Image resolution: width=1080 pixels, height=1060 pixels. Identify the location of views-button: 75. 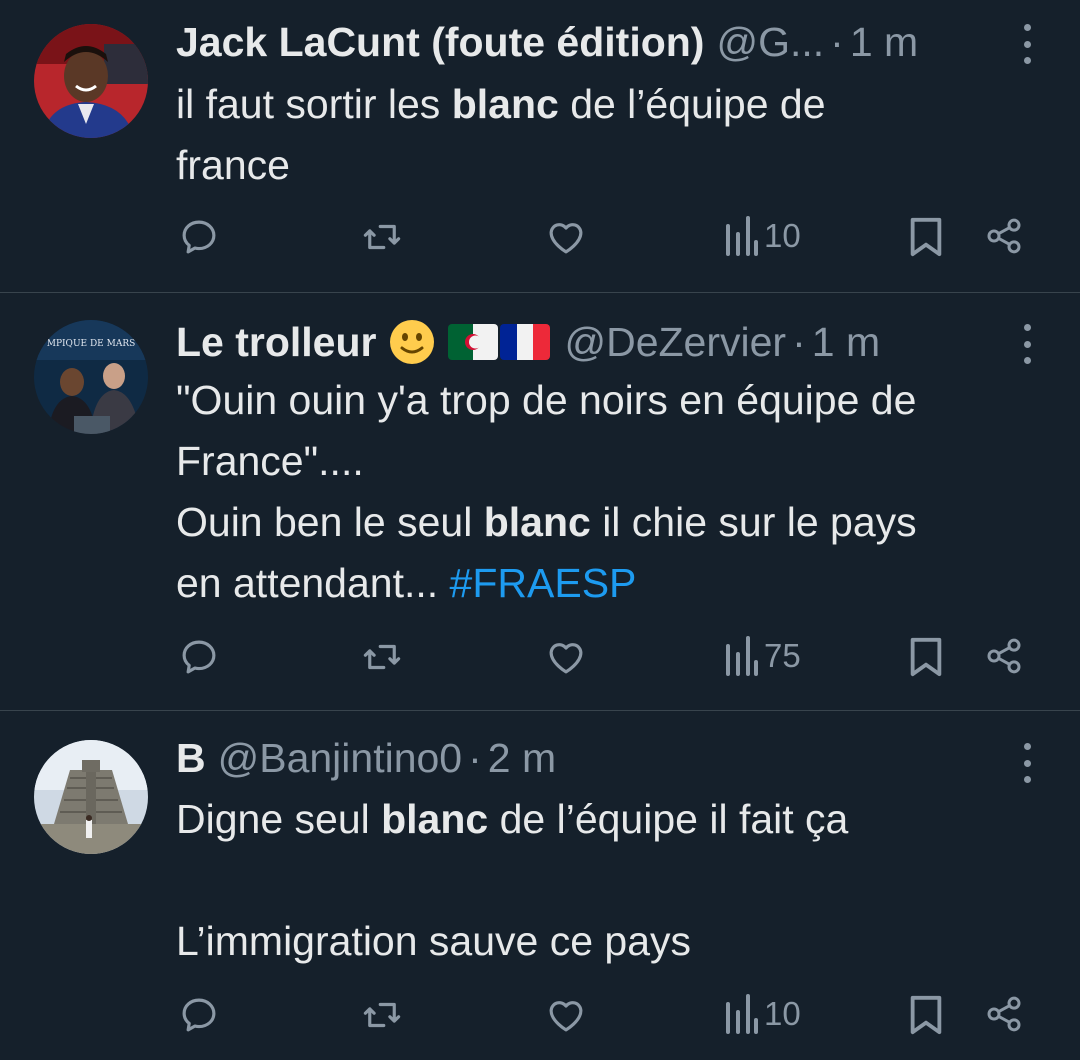
(762, 656).